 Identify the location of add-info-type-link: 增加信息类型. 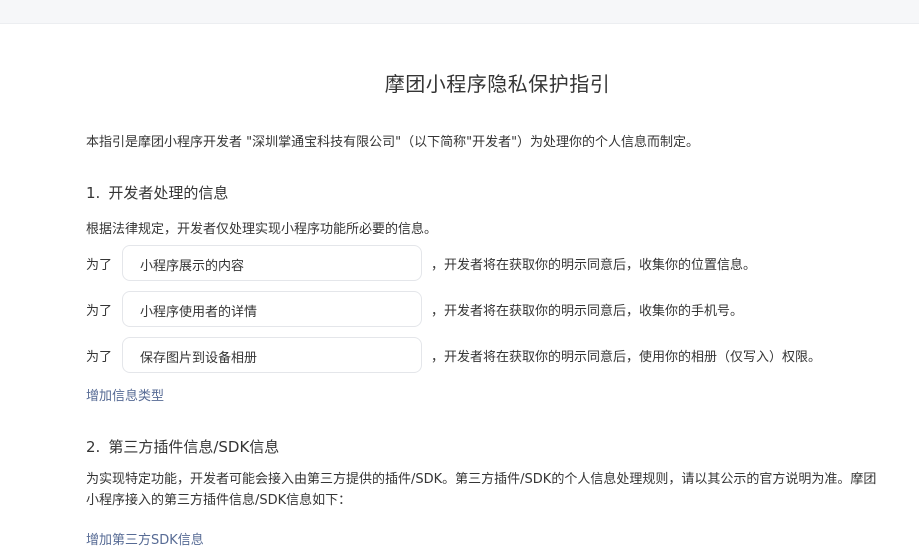
(125, 394).